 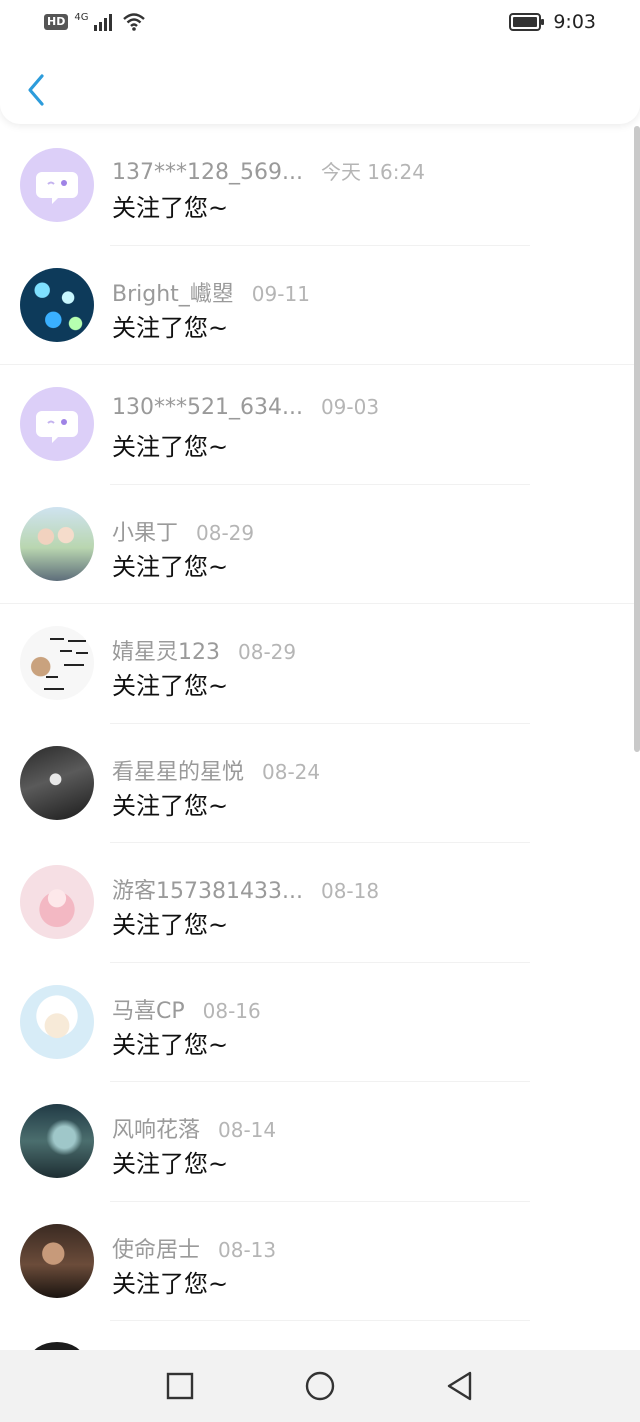 I want to click on status-bar: HD 4G 9:03, so click(x=320, y=22).